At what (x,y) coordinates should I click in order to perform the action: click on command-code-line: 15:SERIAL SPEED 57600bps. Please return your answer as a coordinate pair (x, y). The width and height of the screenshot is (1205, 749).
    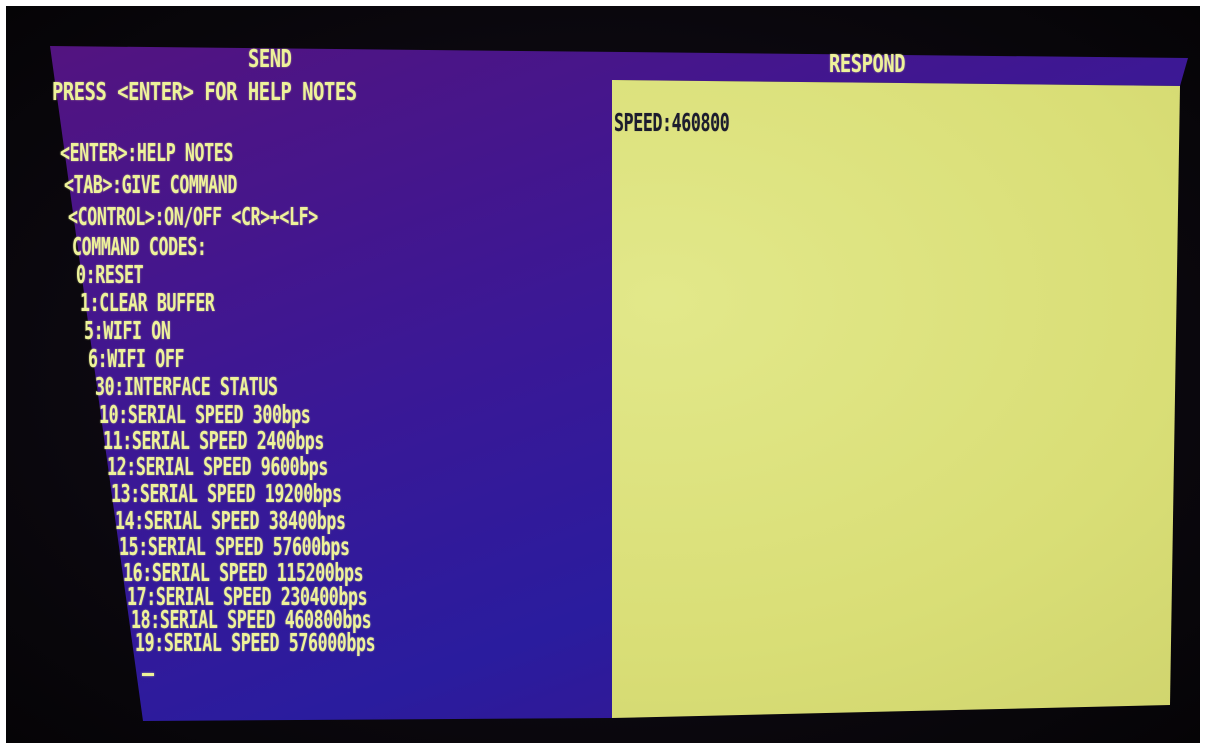
    Looking at the image, I should click on (234, 547).